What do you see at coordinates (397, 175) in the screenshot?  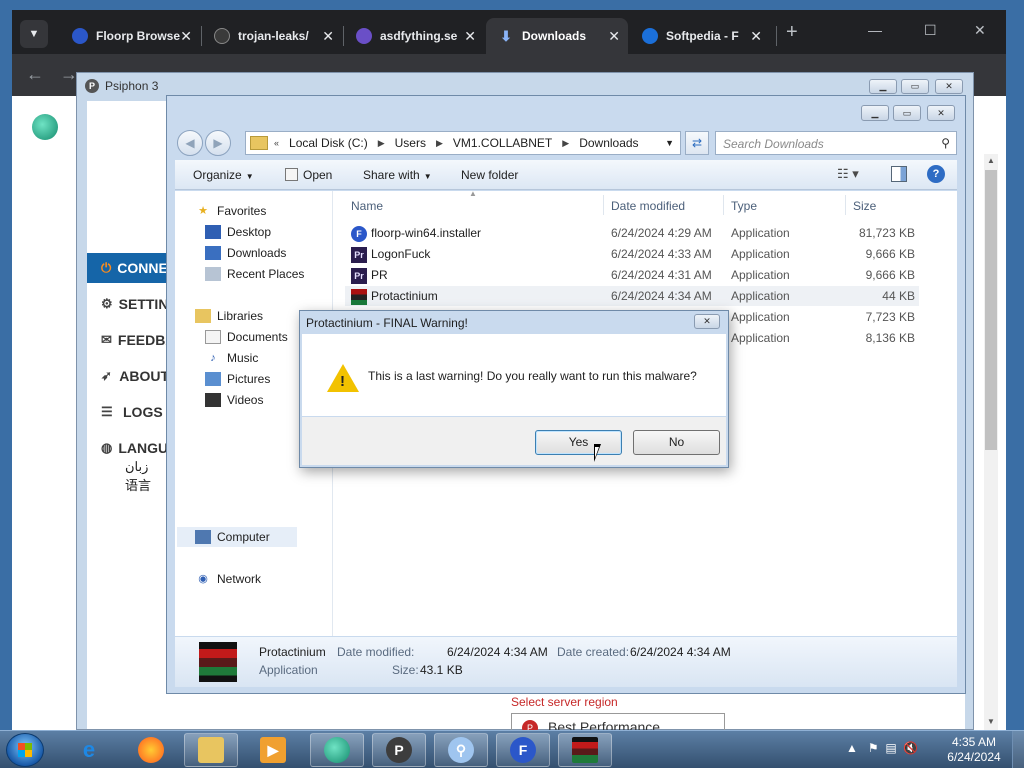 I see `share-with-button: Share with ▼` at bounding box center [397, 175].